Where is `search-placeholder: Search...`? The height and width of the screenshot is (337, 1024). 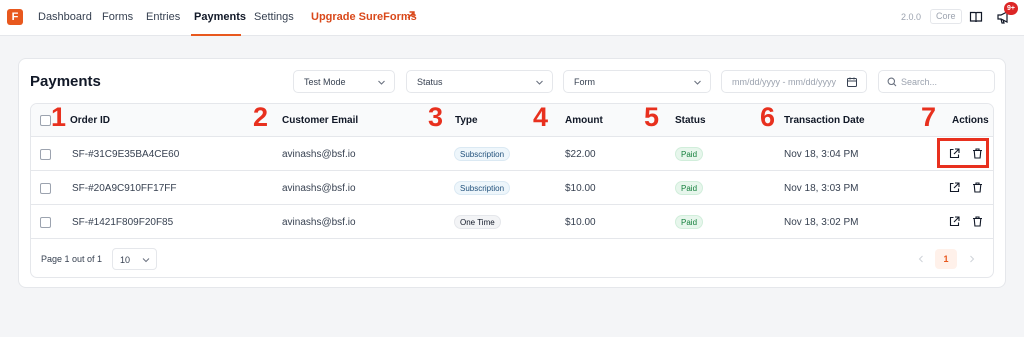
search-placeholder: Search... is located at coordinates (919, 82).